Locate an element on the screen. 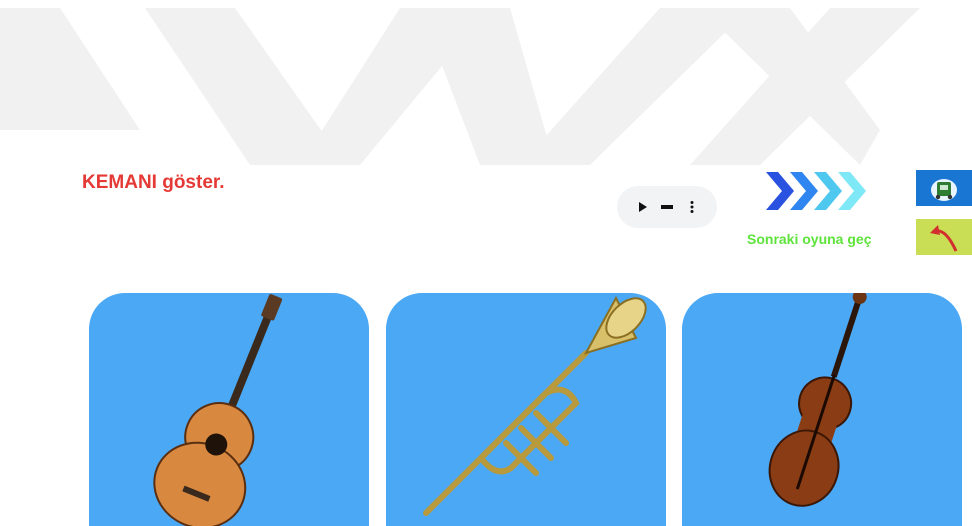  home-button is located at coordinates (944, 188).